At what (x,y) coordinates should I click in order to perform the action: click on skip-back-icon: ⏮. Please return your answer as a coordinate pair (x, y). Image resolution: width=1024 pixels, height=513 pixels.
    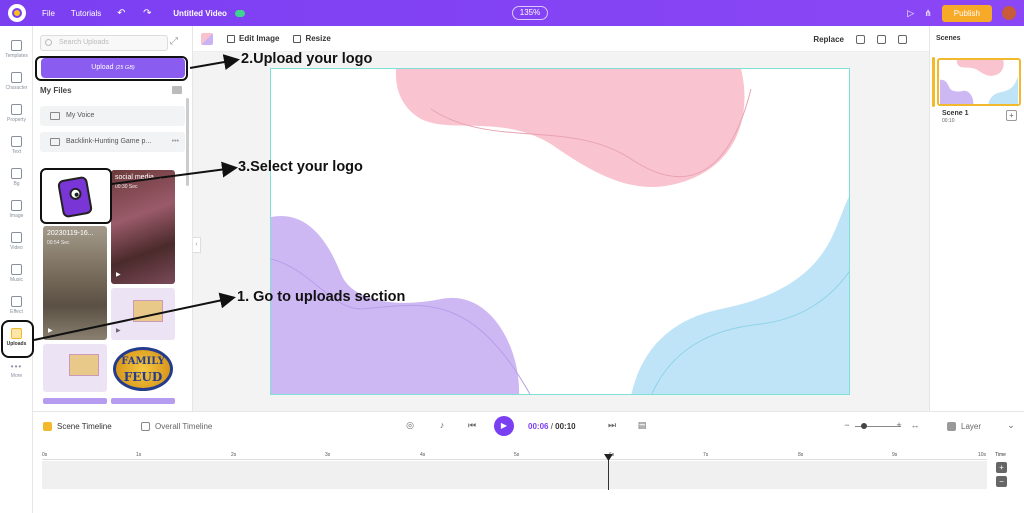
    Looking at the image, I should click on (472, 426).